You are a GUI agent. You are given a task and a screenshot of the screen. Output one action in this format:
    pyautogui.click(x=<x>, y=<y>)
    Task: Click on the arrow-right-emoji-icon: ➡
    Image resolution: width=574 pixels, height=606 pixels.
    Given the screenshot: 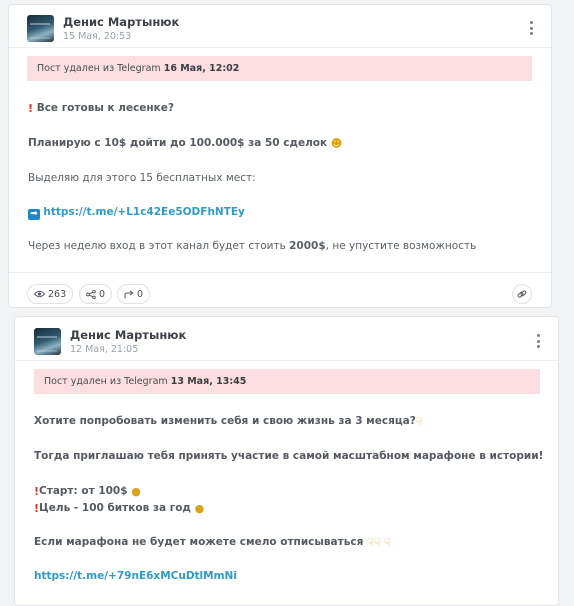 What is the action you would take?
    pyautogui.click(x=34, y=214)
    